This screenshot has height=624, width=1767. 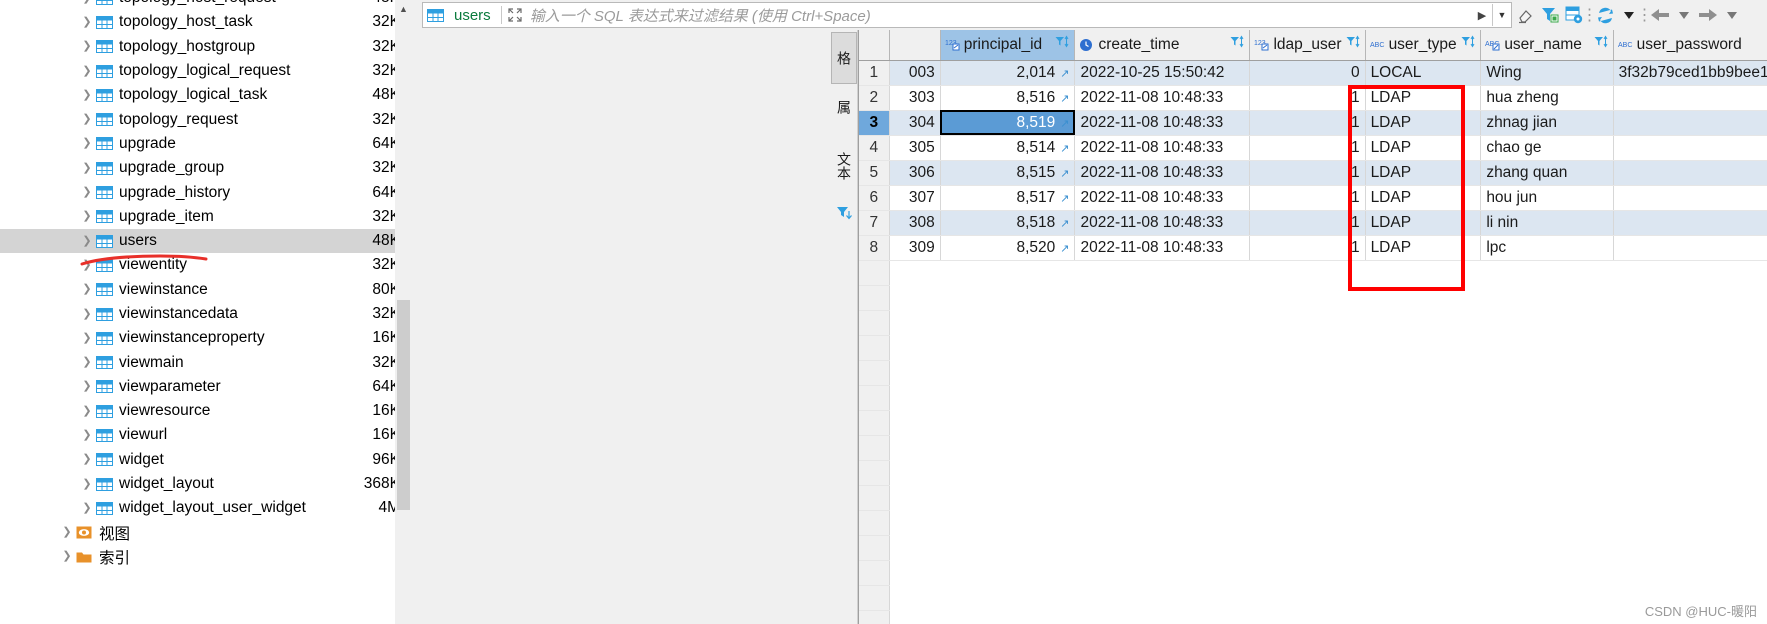 I want to click on row-number-cell: 8, so click(x=874, y=248).